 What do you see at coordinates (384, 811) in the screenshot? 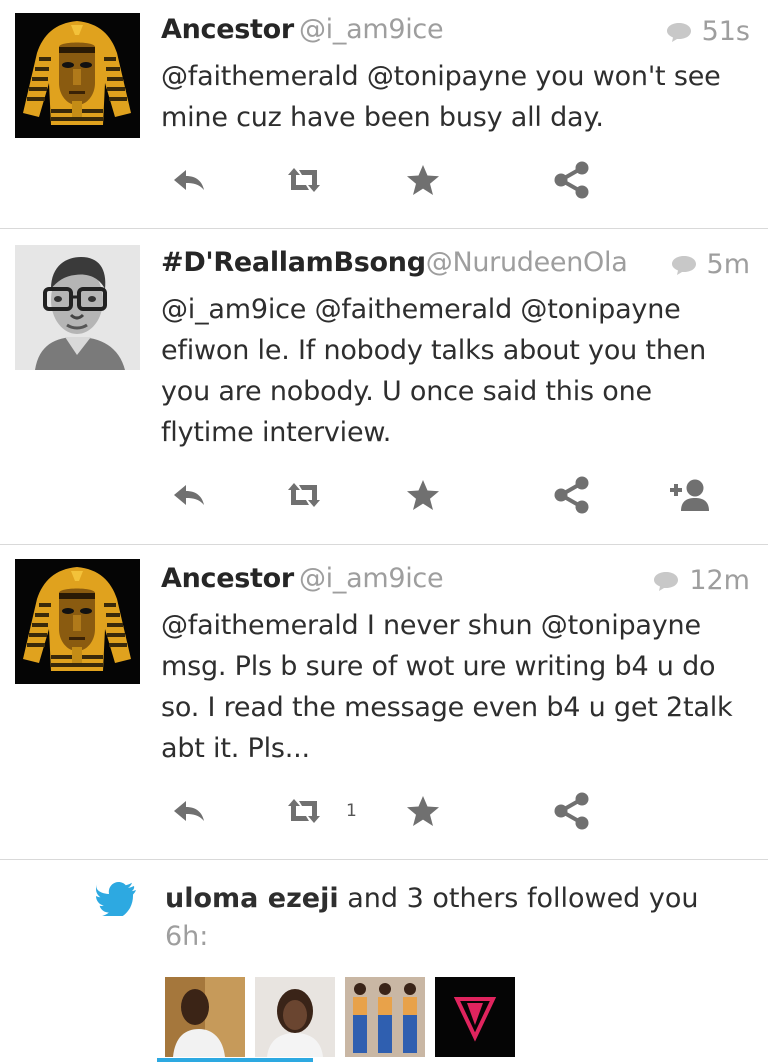
I see `tweet-actions: 1` at bounding box center [384, 811].